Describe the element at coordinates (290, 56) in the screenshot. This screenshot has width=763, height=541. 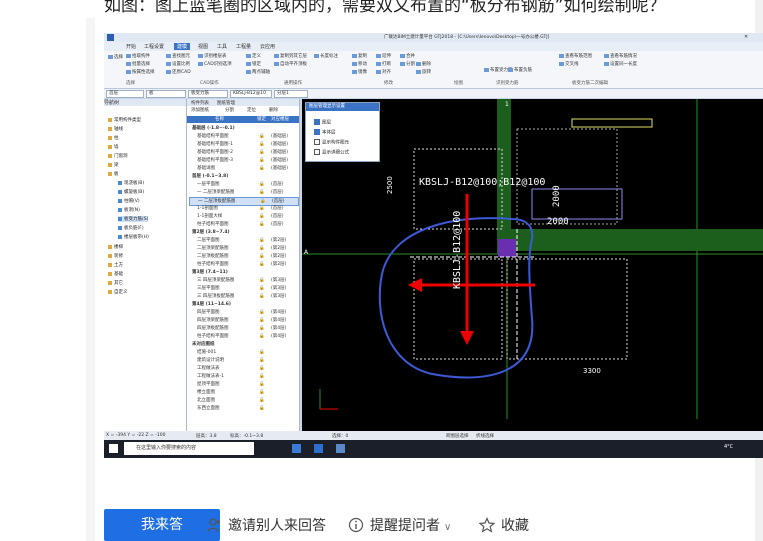
I see `ribbon-copy-floor: 复制到其它层` at that location.